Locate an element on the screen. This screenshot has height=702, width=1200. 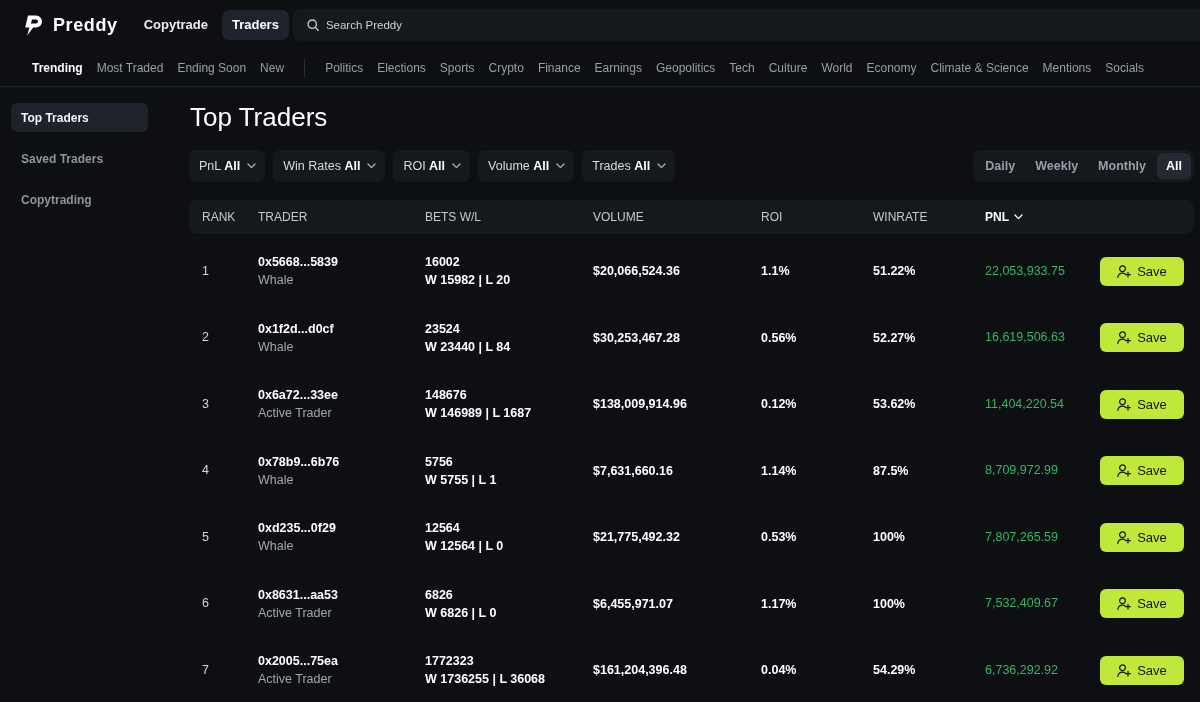
category-tab: Most Traded is located at coordinates (130, 68).